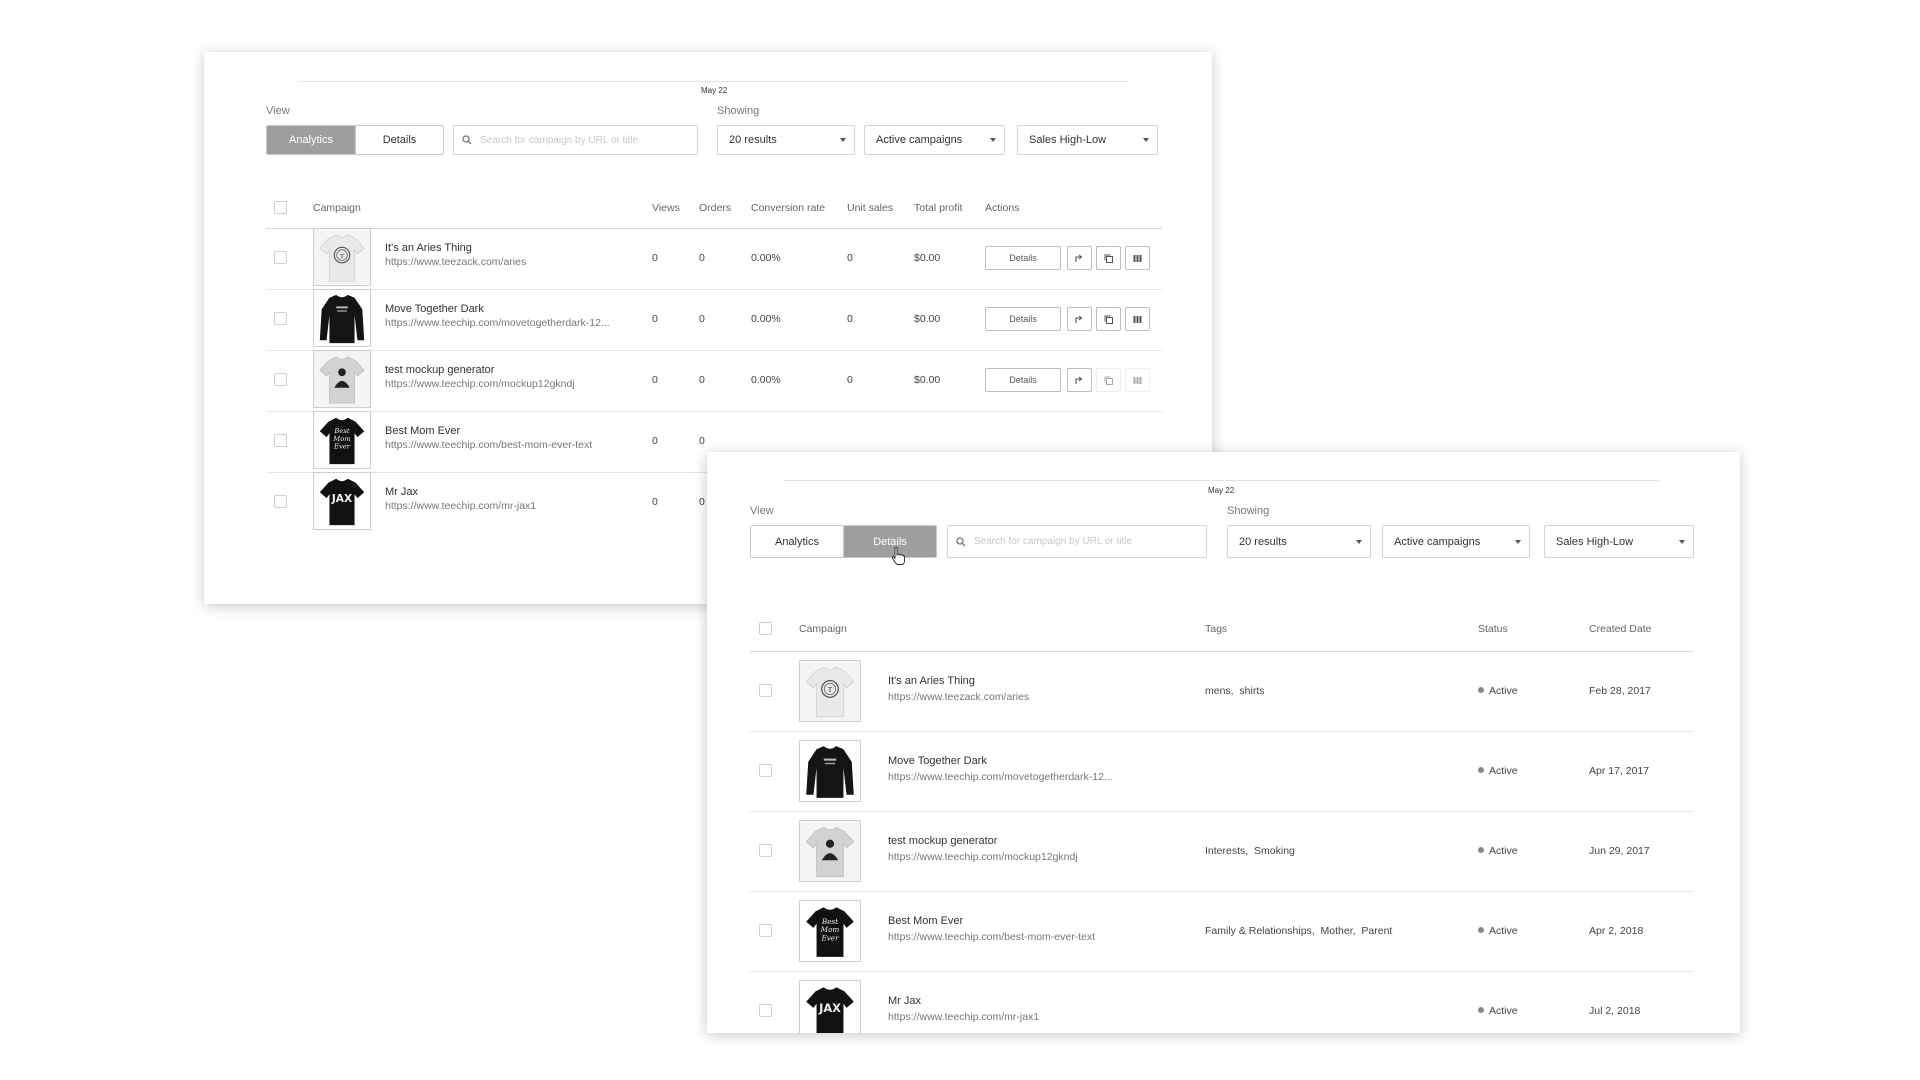 The height and width of the screenshot is (1080, 1920). I want to click on campaign-thumbnail: T, so click(830, 691).